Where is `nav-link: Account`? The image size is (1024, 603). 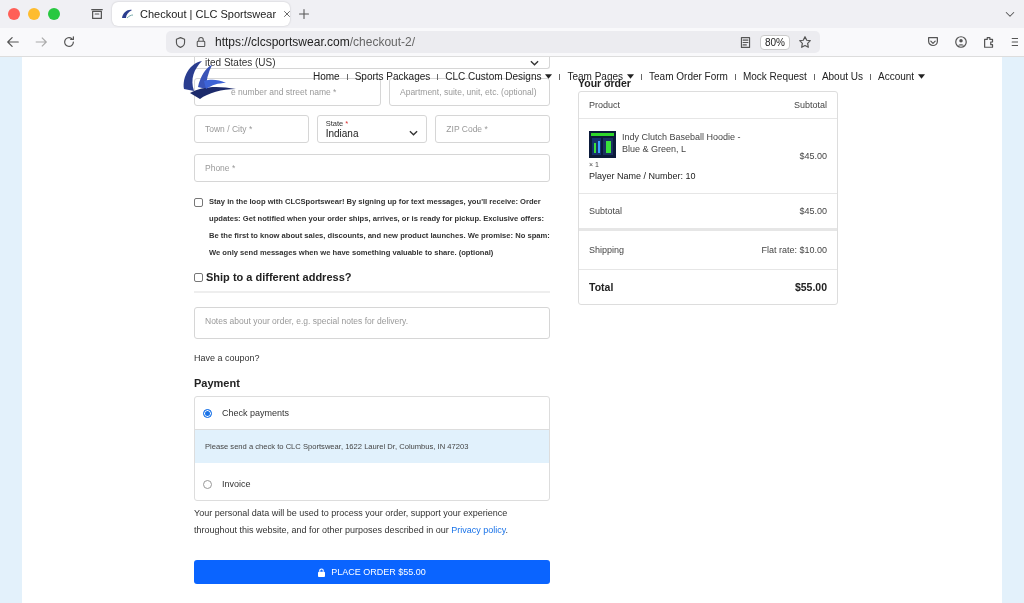 nav-link: Account is located at coordinates (896, 76).